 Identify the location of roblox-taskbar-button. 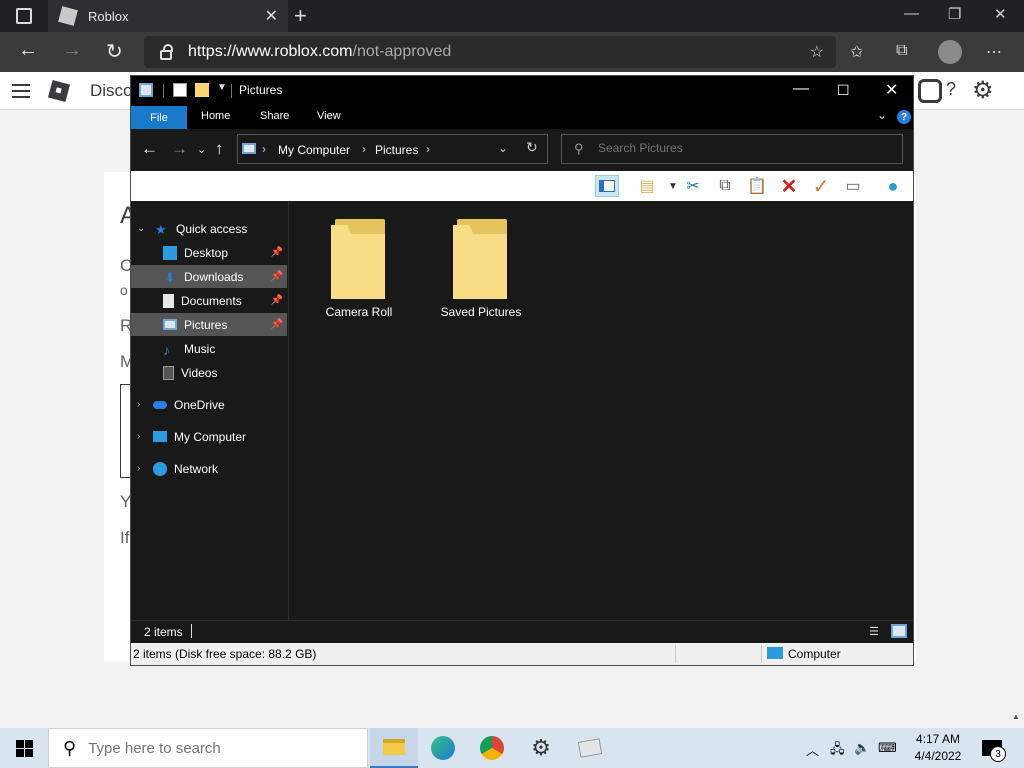
(590, 748).